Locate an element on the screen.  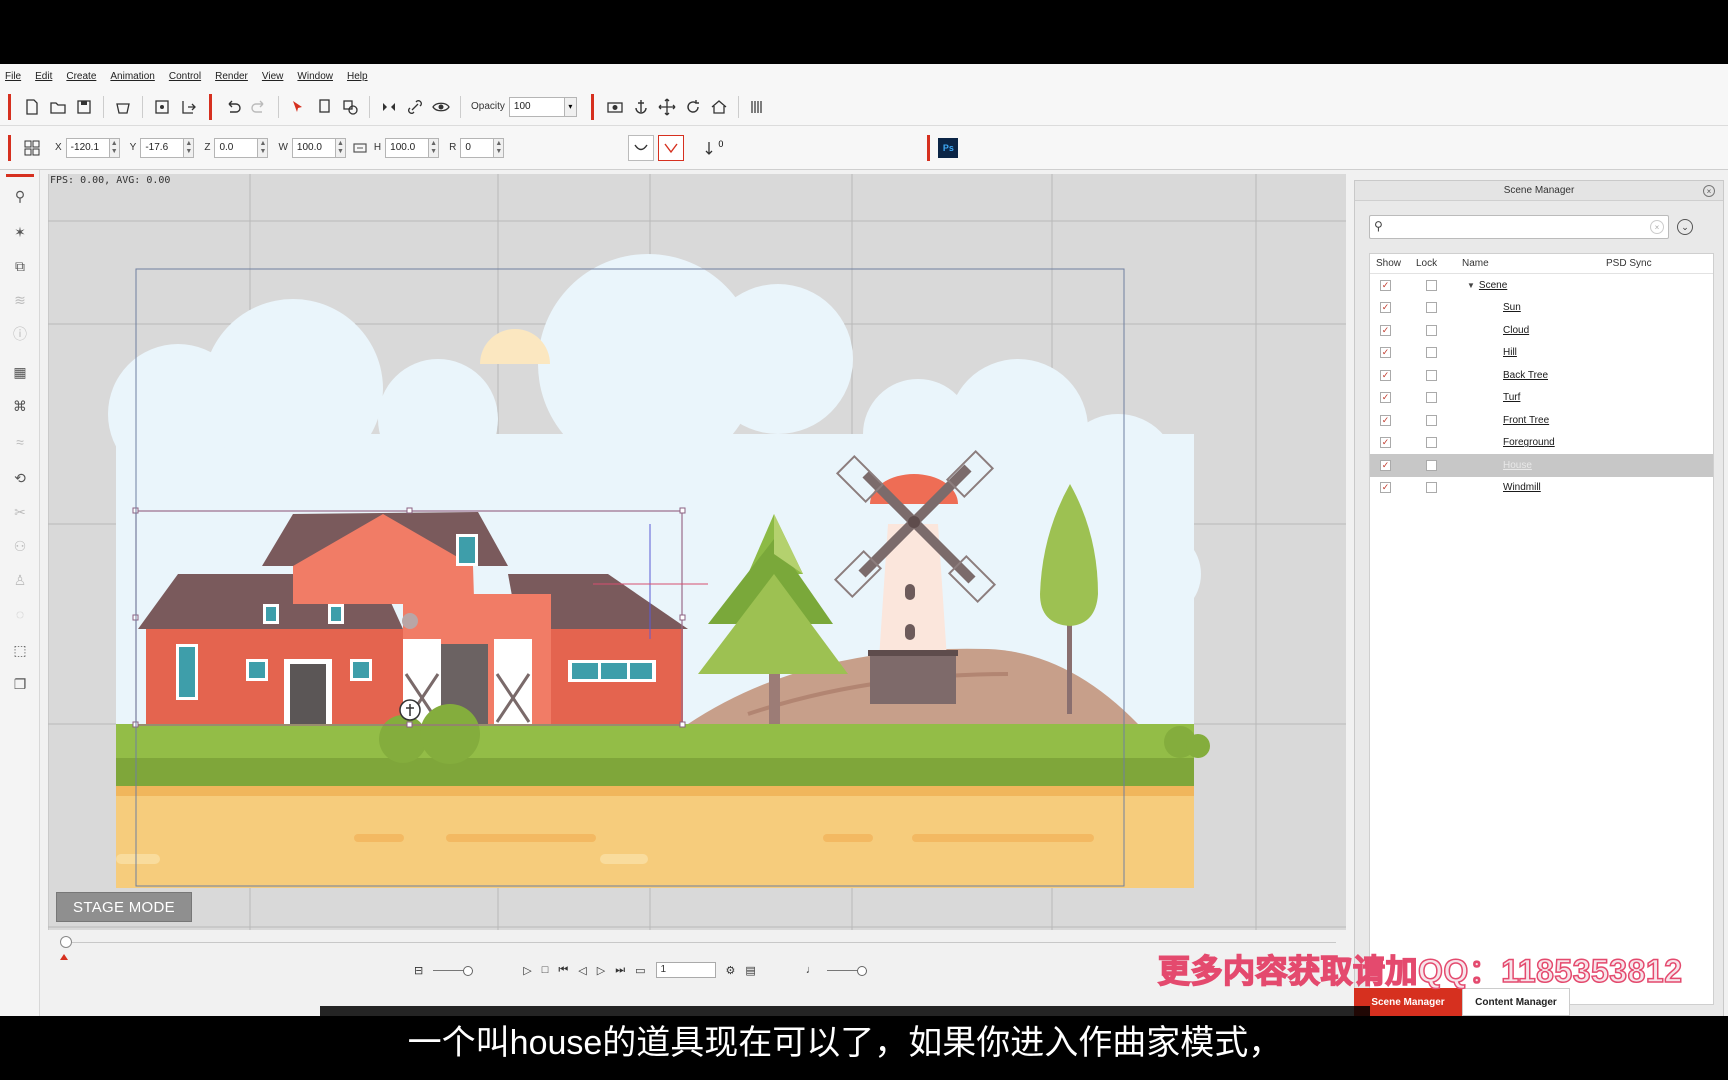
menu-animation: Animation is located at coordinates (132, 76).